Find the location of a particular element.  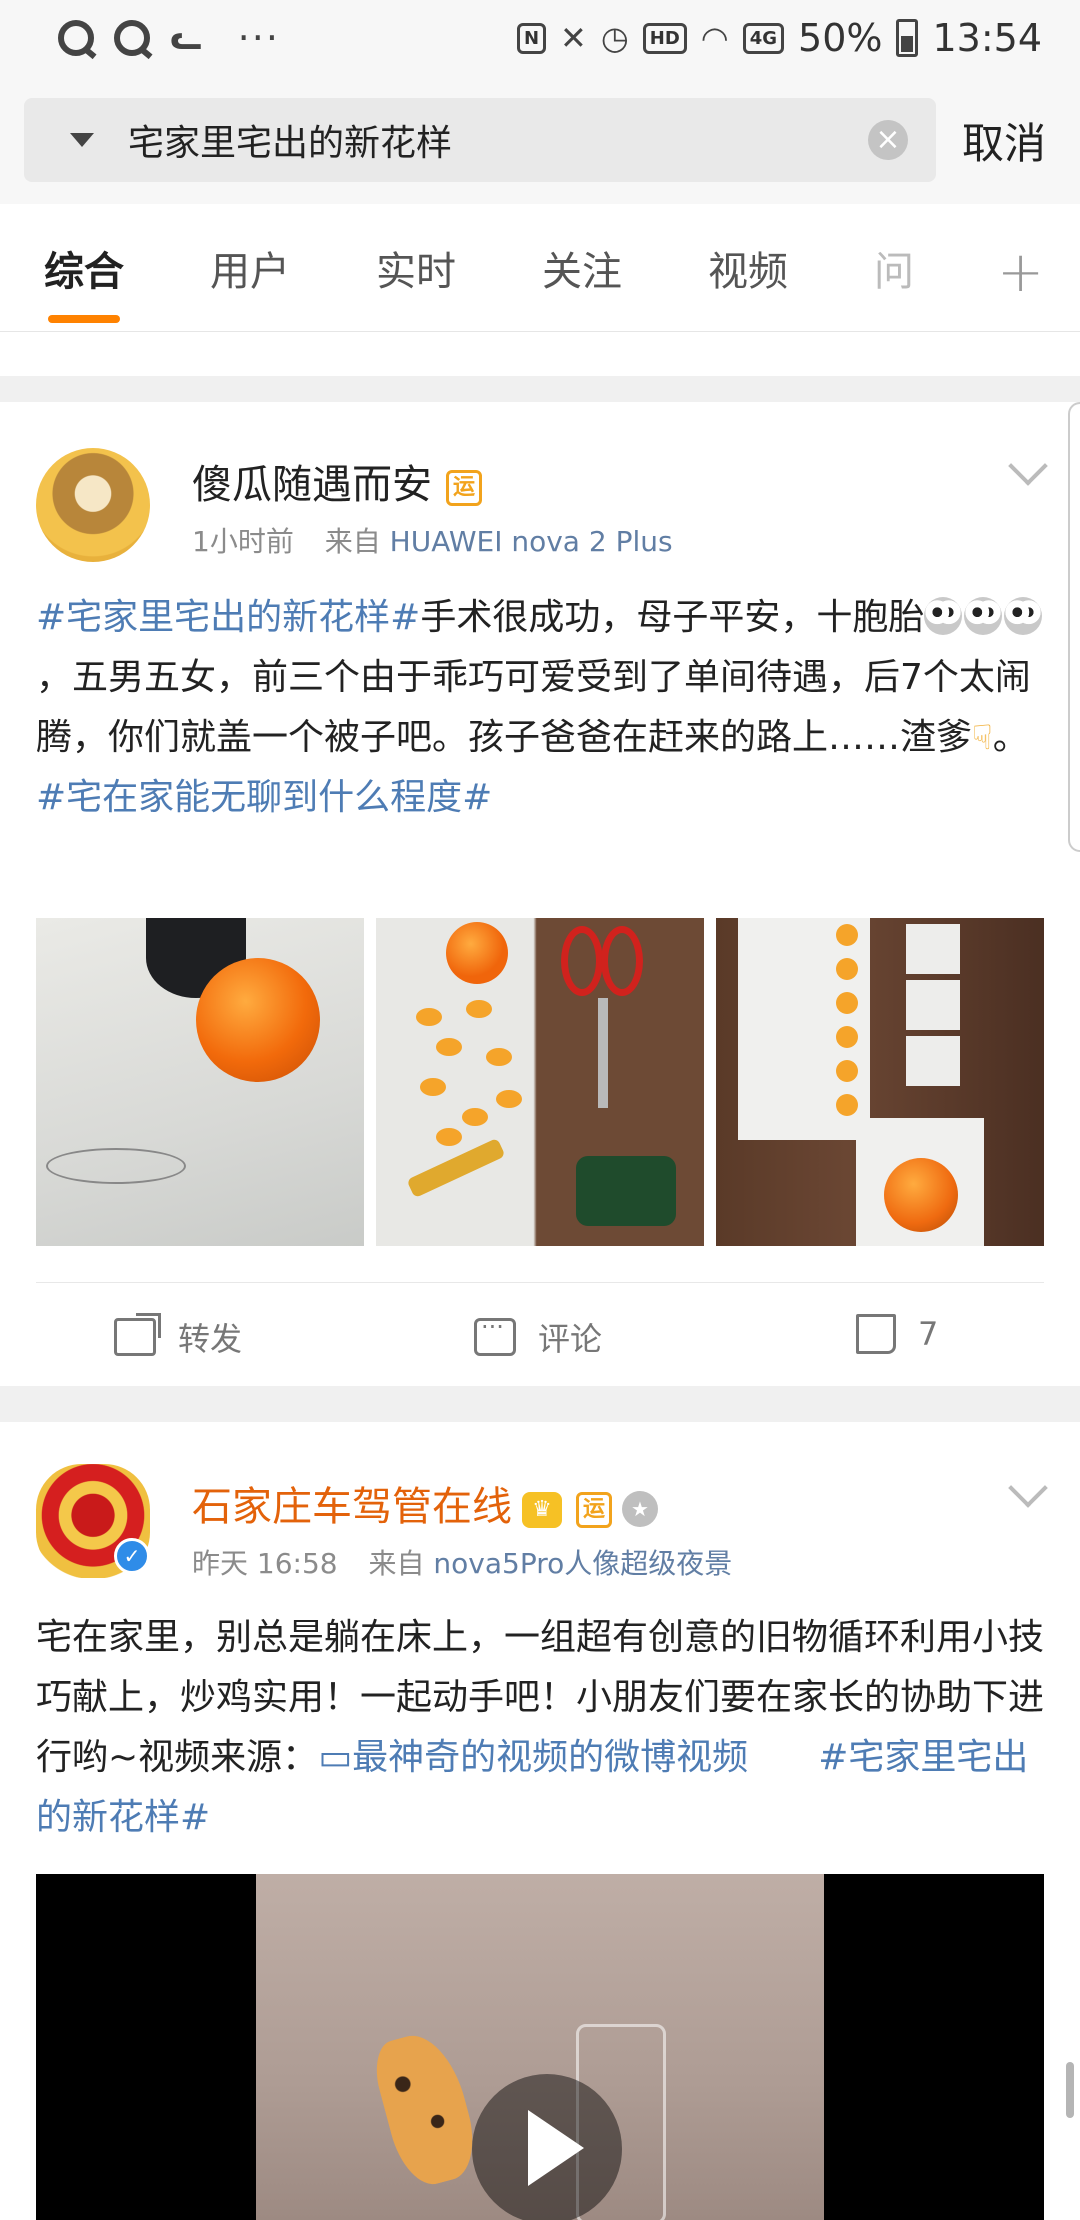

post-username: 石家庄车驾管在线 ♛ 运 ★ is located at coordinates (425, 1503).